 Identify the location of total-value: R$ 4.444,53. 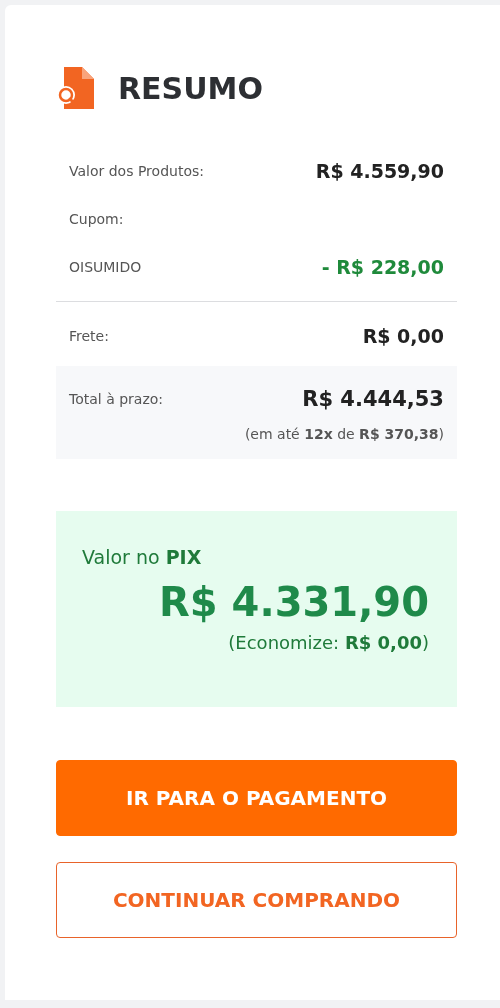
(373, 399).